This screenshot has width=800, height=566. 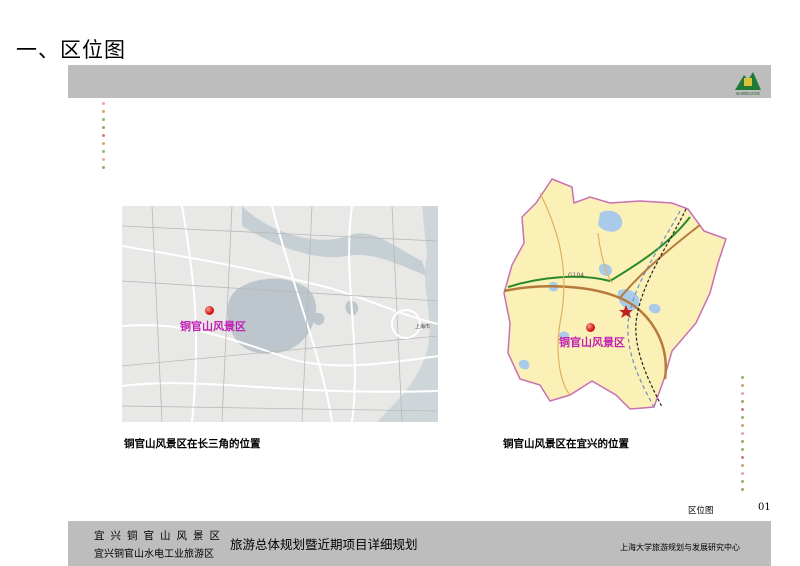 I want to click on footer-line1: 宜兴铜官山风景区, so click(x=160, y=536).